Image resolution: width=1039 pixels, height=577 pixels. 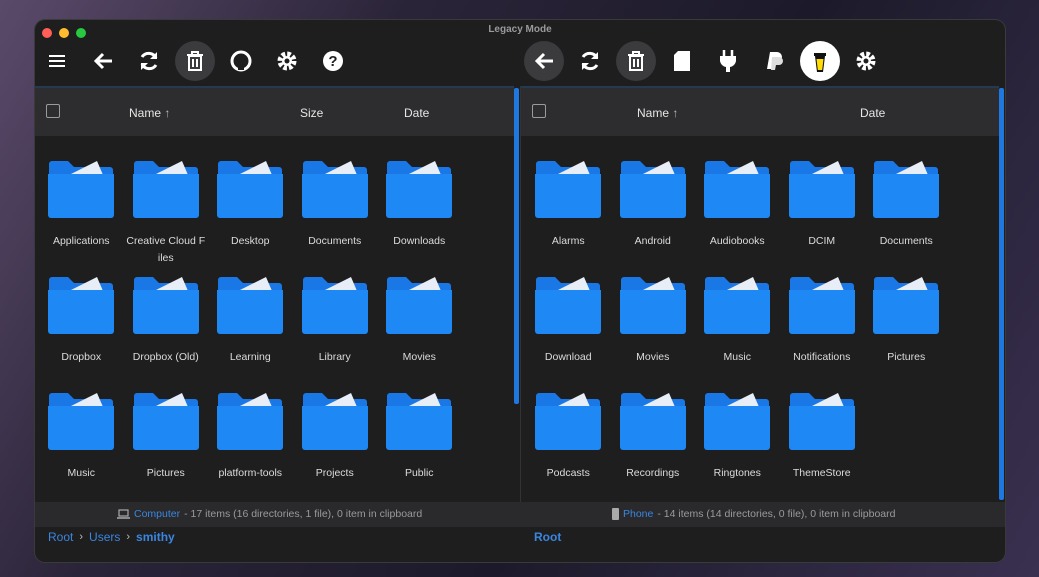 I want to click on buy-me-coffee-icon, so click(x=820, y=62).